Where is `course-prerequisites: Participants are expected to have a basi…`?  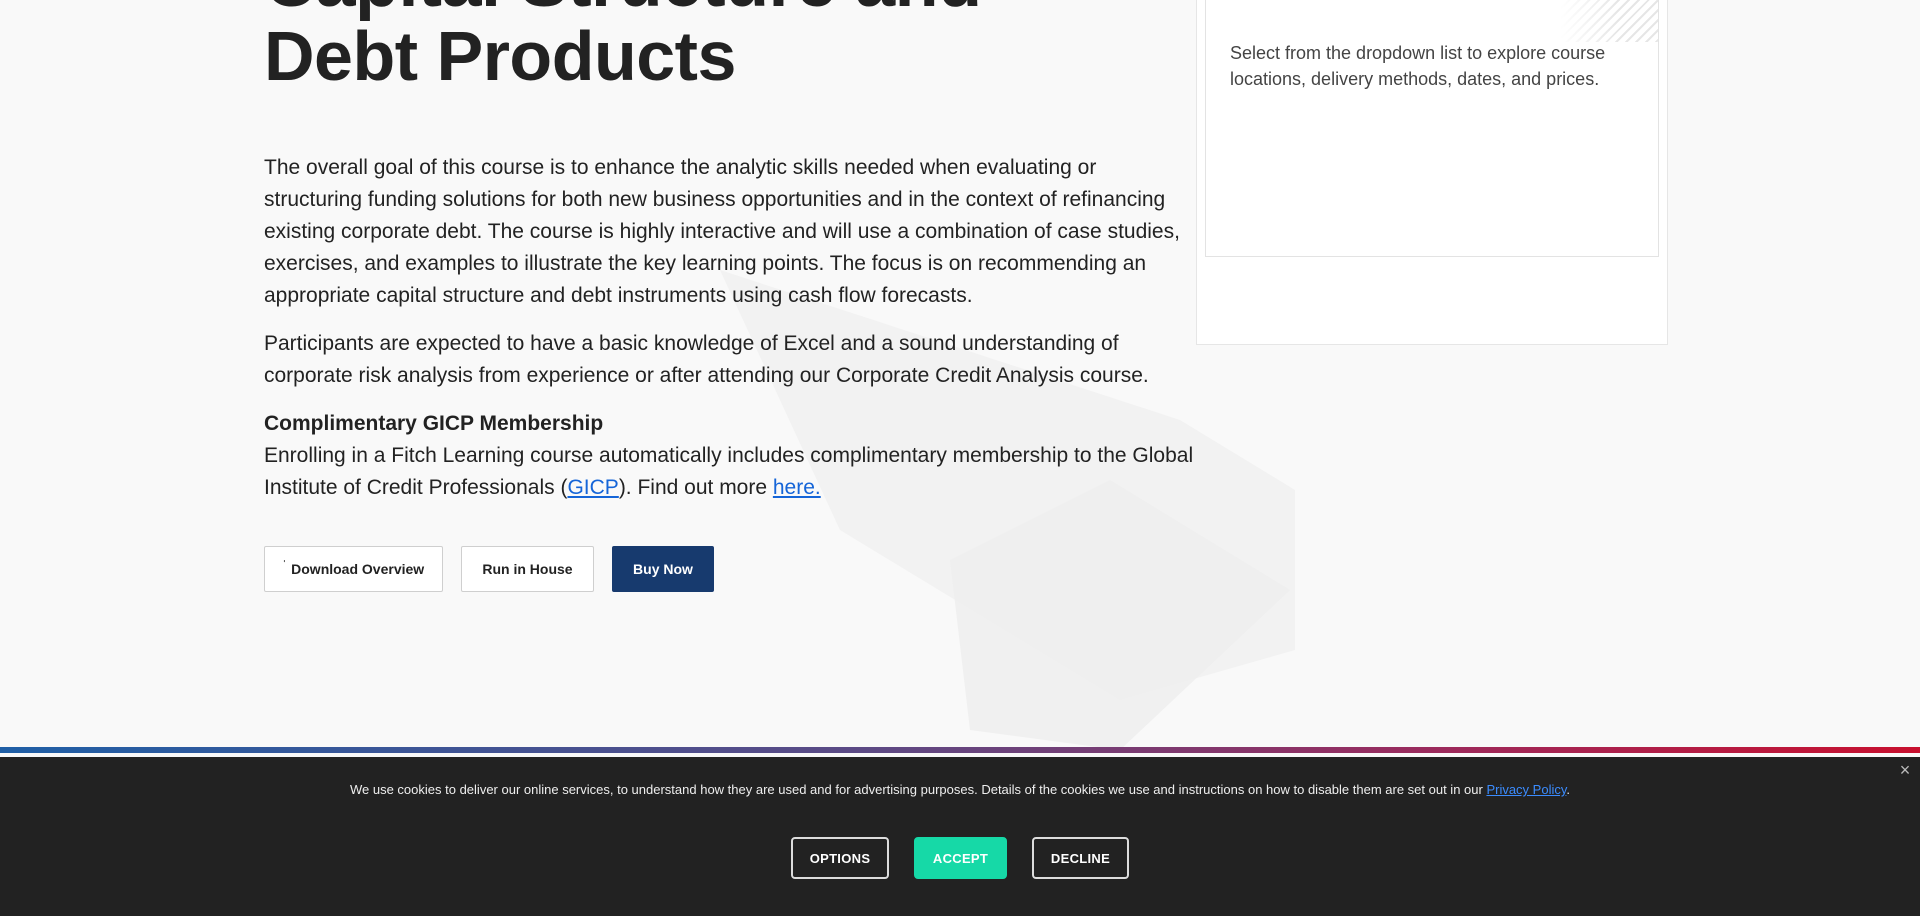 course-prerequisites: Participants are expected to have a basi… is located at coordinates (706, 359).